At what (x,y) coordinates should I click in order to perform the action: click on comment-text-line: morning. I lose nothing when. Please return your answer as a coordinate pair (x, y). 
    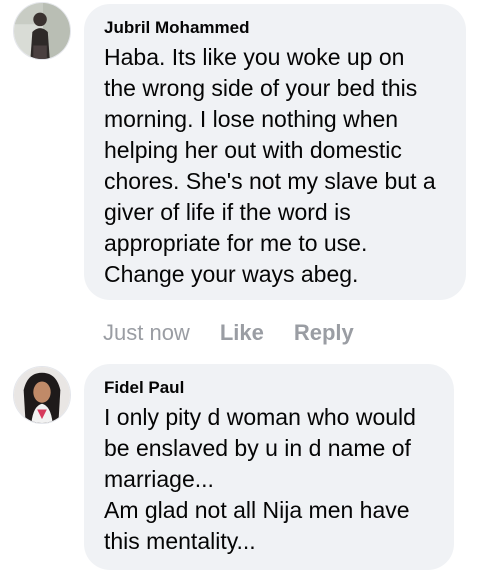
    Looking at the image, I should click on (251, 119).